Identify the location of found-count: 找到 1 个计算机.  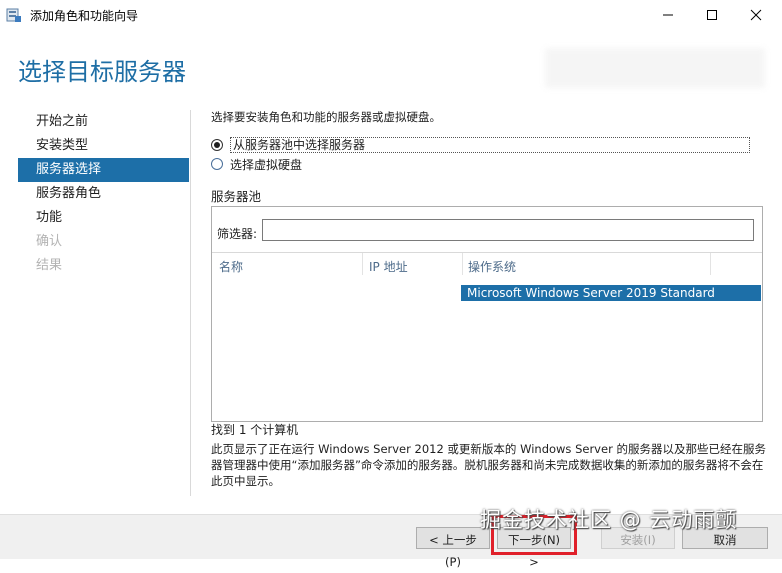
(255, 430).